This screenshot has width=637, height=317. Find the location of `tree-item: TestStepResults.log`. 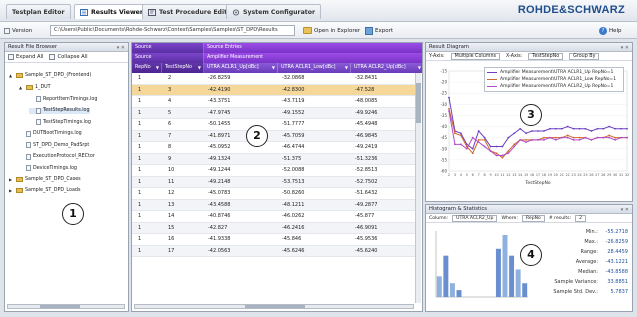

tree-item: TestStepResults.log is located at coordinates (59, 110).